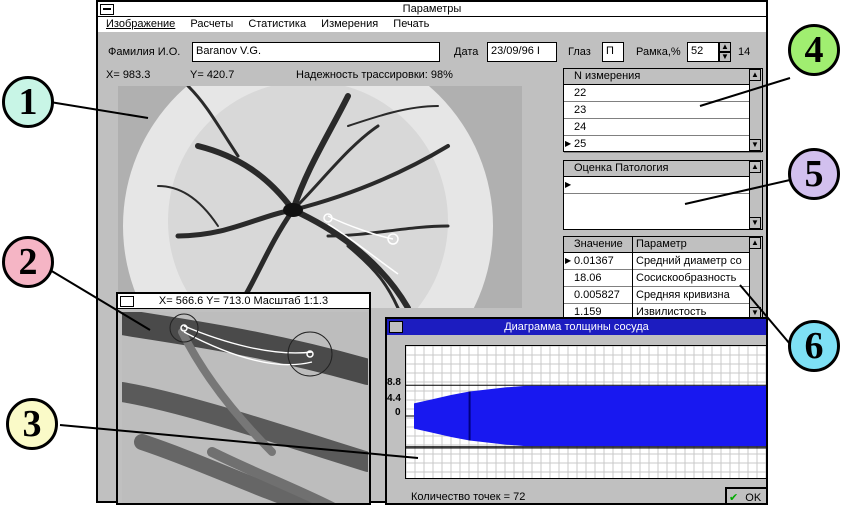 This screenshot has width=855, height=505. Describe the element at coordinates (28, 262) in the screenshot. I see `callout-2: 2` at that location.